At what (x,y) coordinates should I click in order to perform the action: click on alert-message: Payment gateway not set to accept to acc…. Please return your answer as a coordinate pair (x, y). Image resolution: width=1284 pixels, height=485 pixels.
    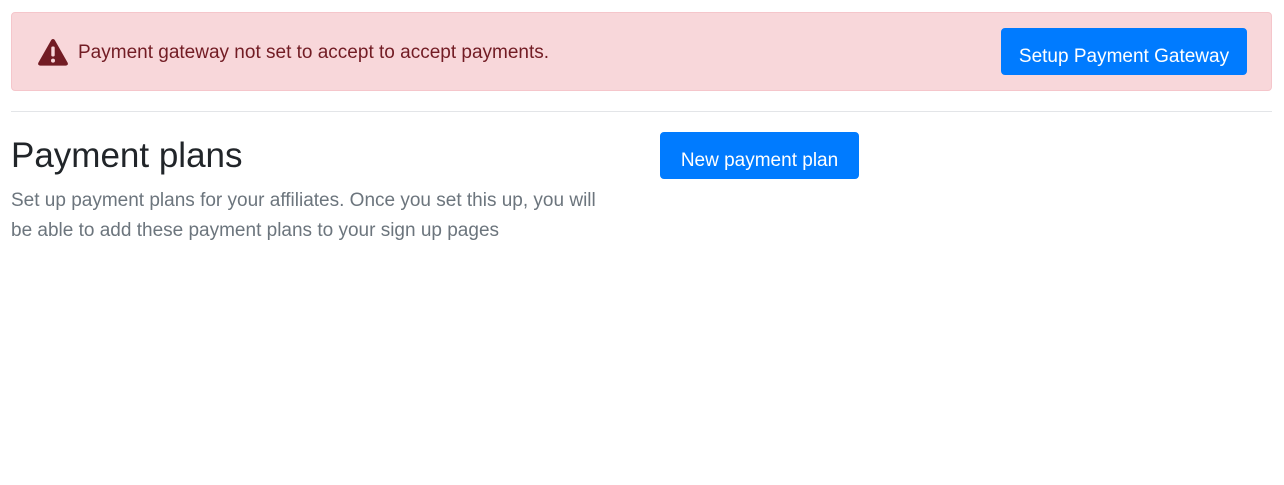
    Looking at the image, I should click on (314, 52).